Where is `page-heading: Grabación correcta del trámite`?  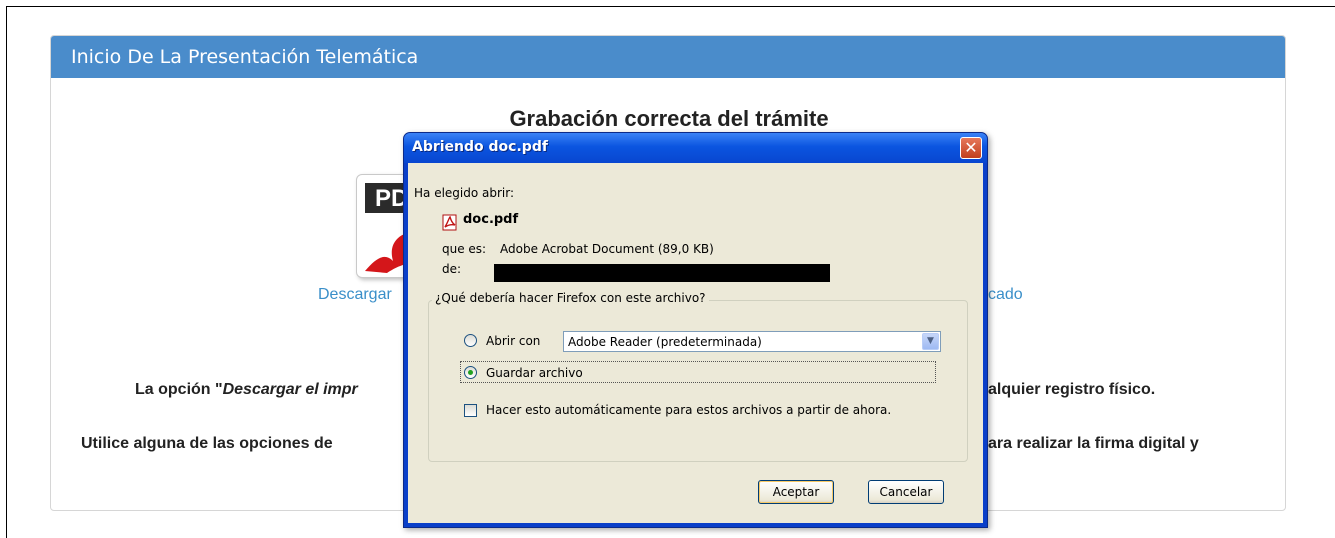
page-heading: Grabación correcta del trámite is located at coordinates (669, 118).